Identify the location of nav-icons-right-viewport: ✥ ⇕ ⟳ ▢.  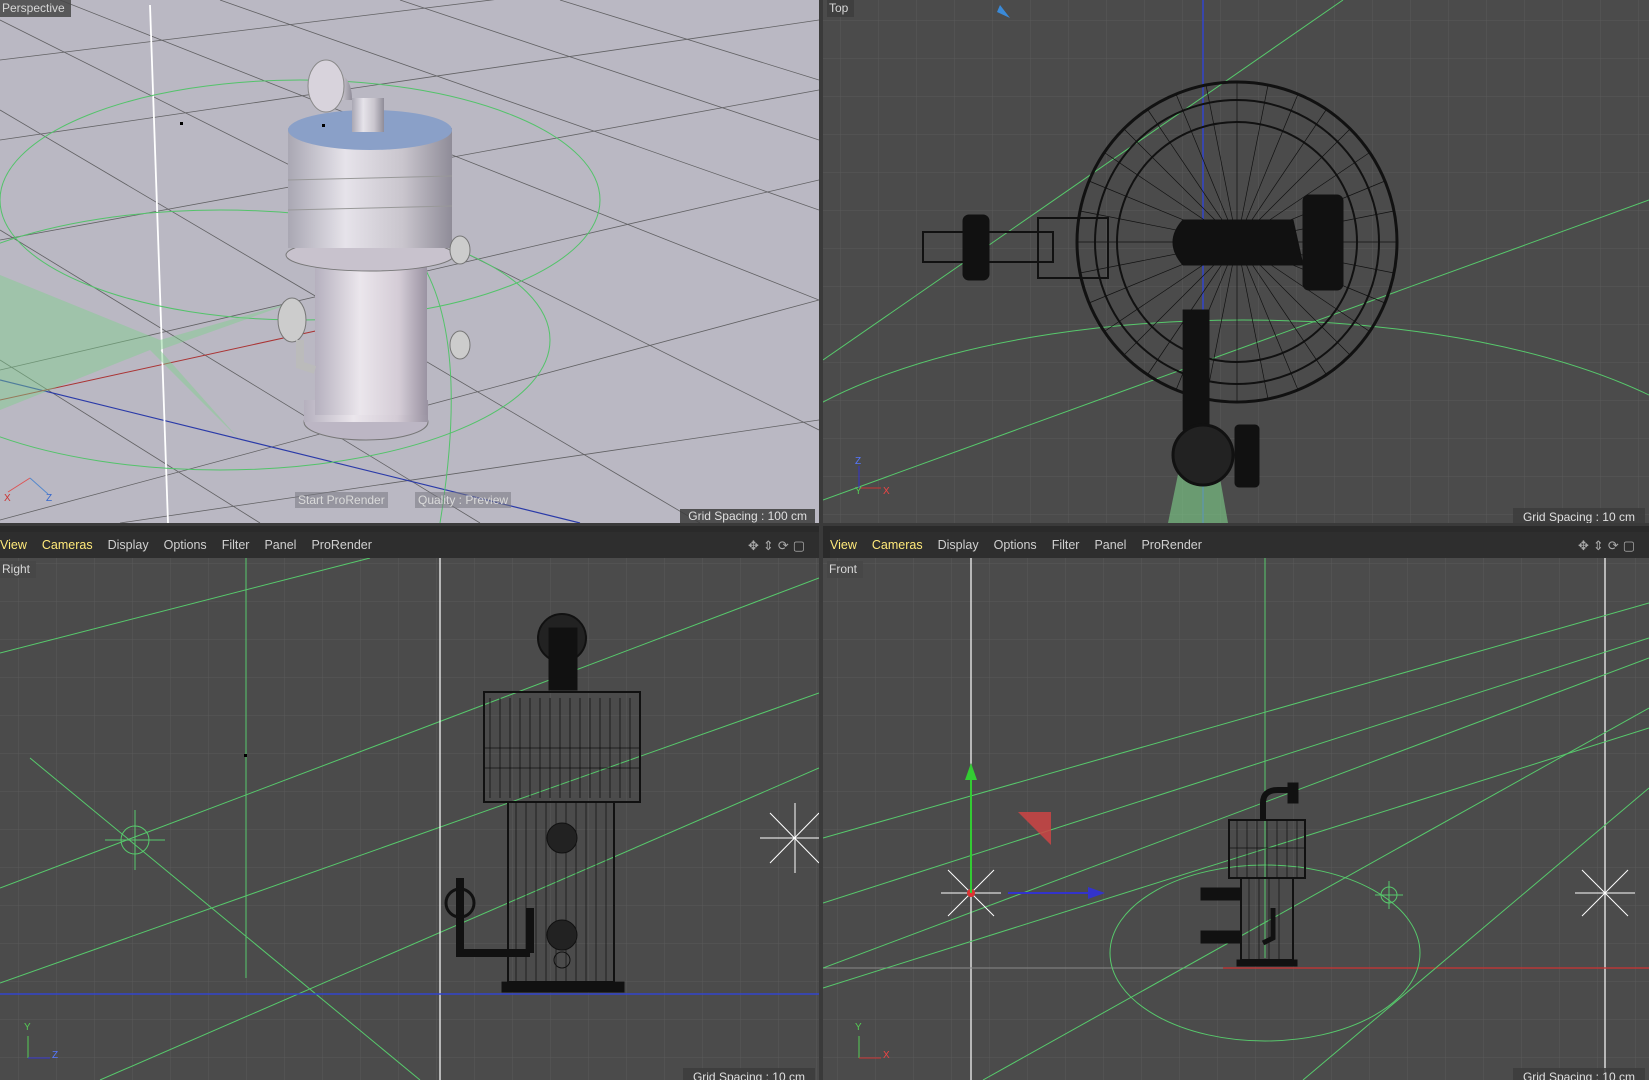
(776, 546).